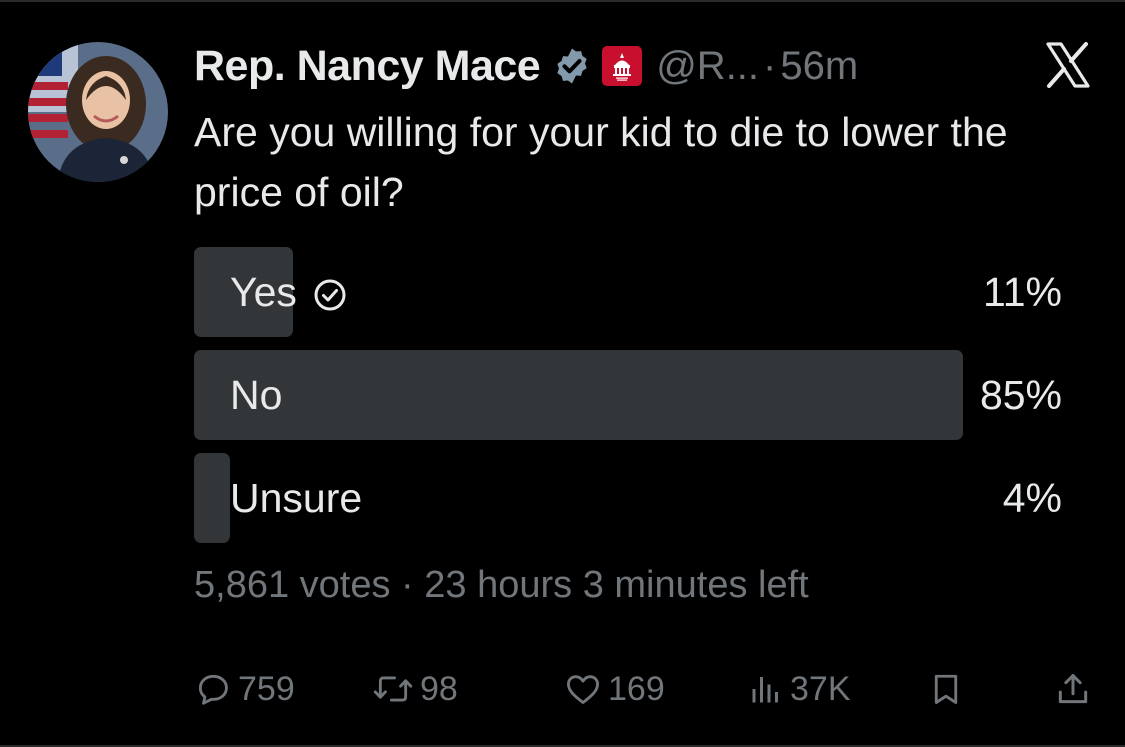 The image size is (1125, 747). What do you see at coordinates (1032, 497) in the screenshot?
I see `poll-option-percent: 4%` at bounding box center [1032, 497].